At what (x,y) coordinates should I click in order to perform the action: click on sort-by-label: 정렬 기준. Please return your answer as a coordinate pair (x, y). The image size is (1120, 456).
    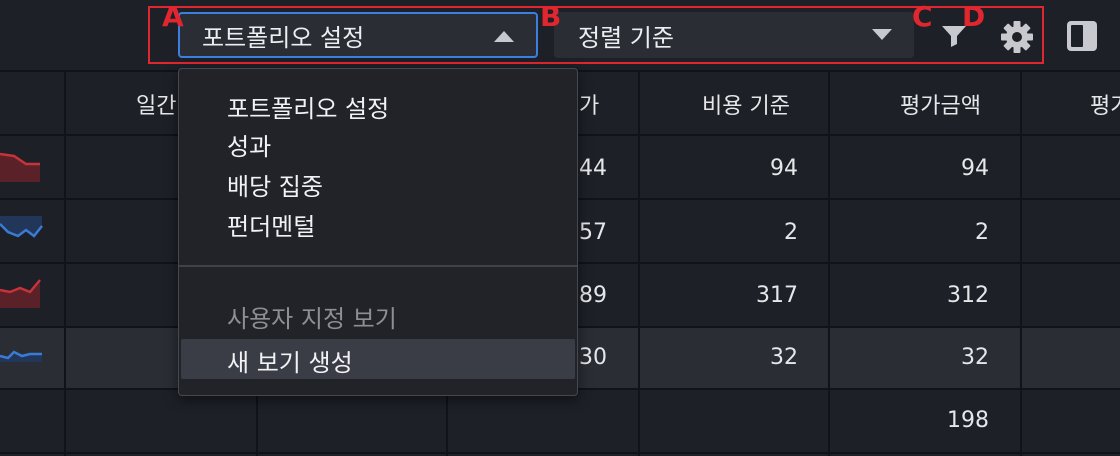
    Looking at the image, I should click on (626, 37).